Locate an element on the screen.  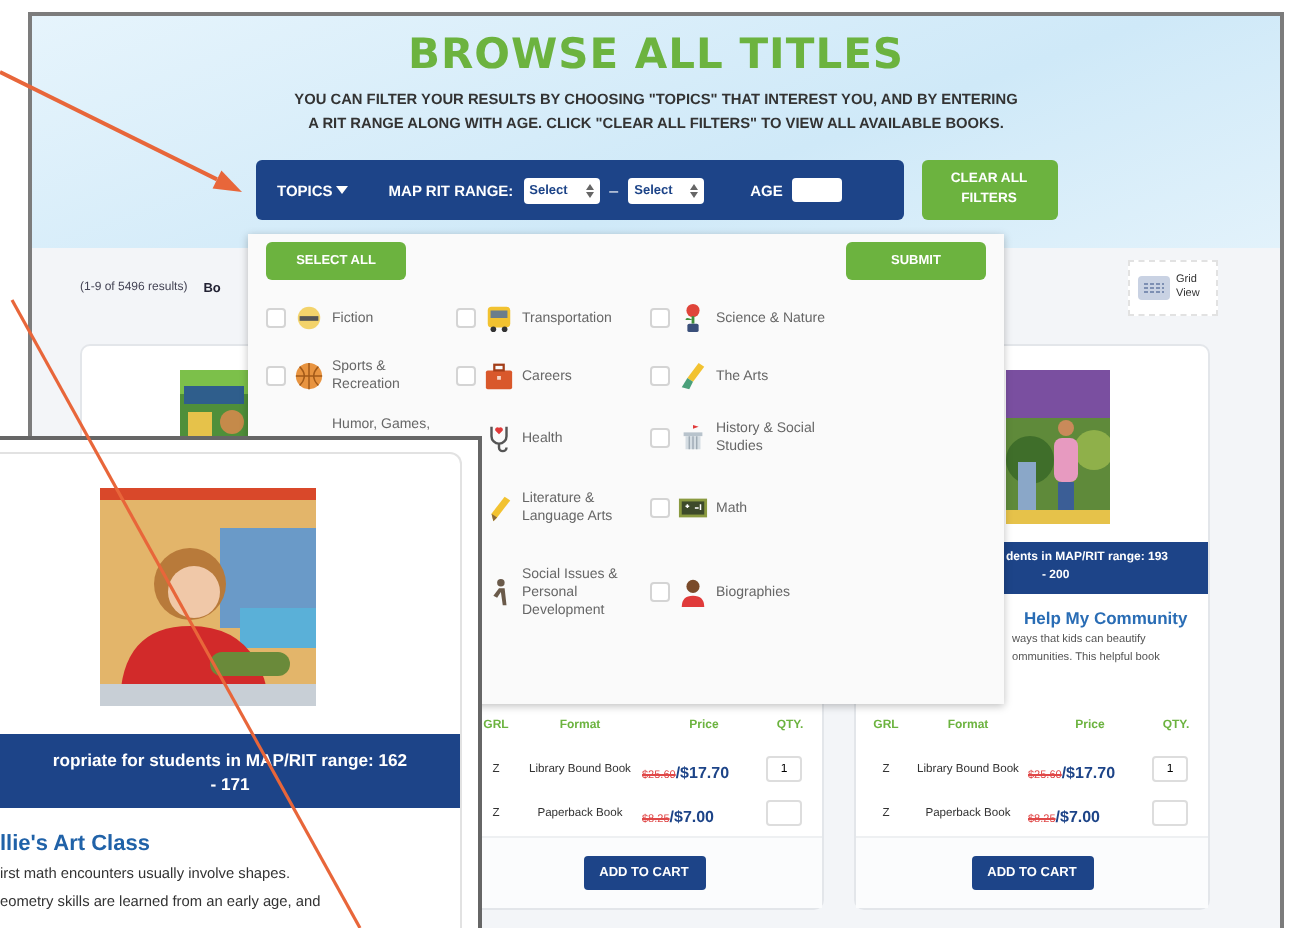
person-icon is located at coordinates (693, 592).